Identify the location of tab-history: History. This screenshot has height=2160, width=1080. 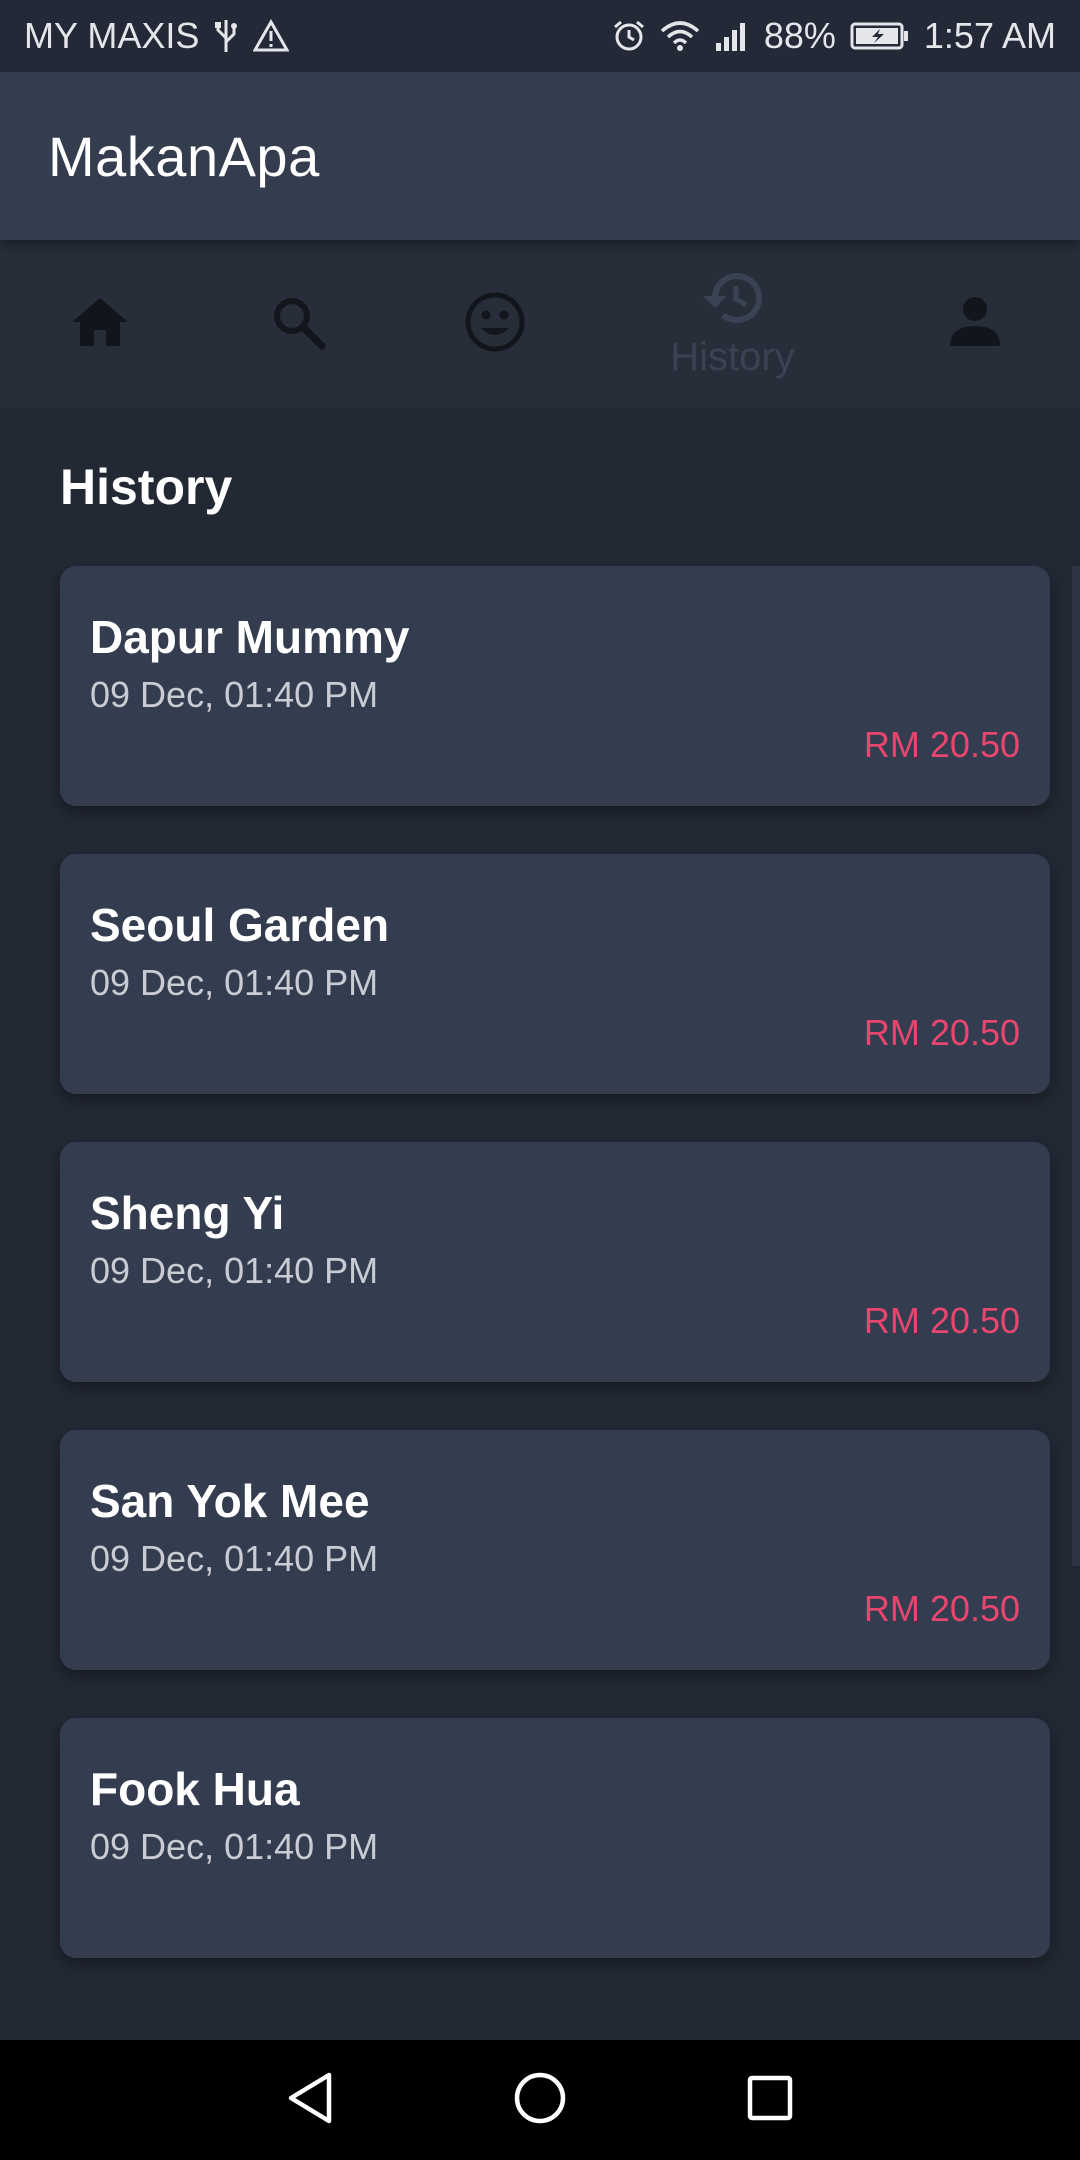
(732, 324).